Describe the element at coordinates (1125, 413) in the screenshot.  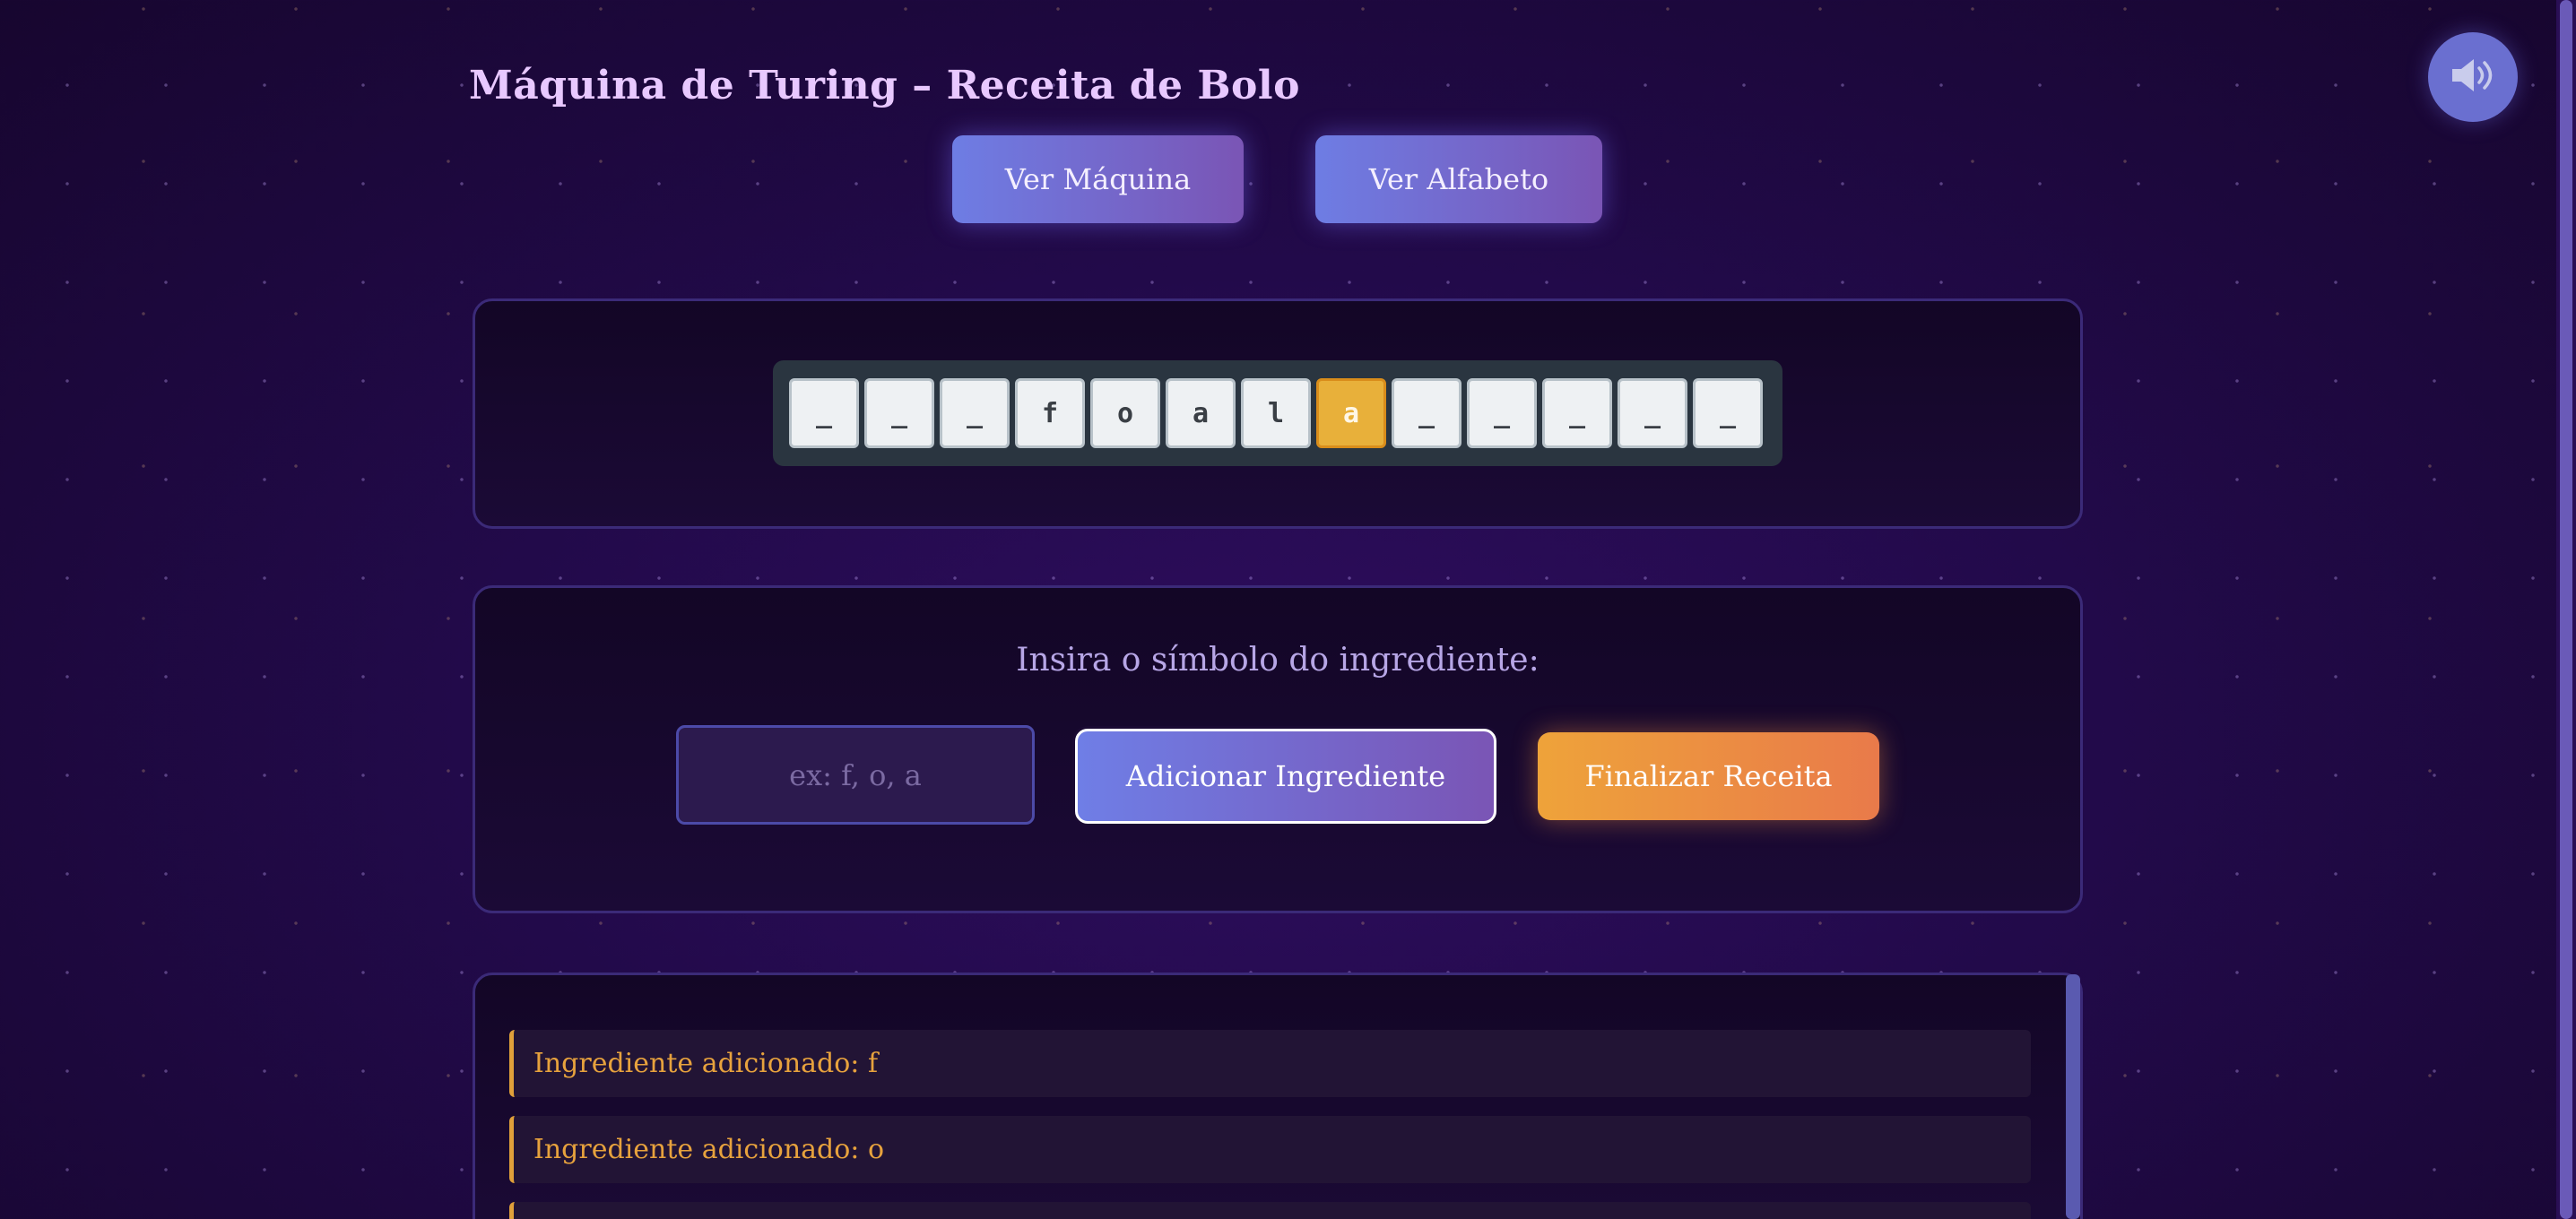
I see `tape-cell: o` at that location.